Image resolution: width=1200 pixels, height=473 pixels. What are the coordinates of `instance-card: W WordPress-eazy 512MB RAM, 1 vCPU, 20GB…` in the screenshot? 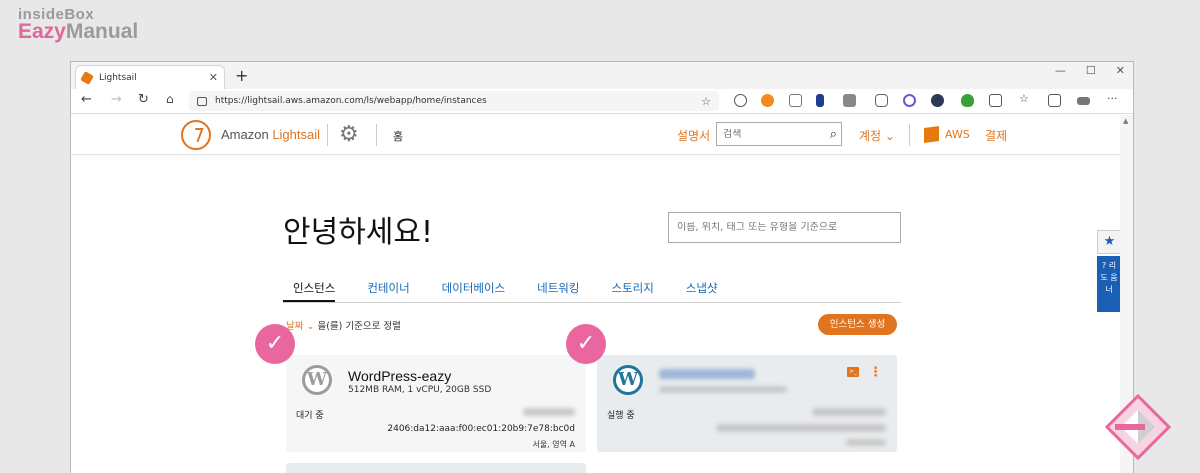 It's located at (436, 403).